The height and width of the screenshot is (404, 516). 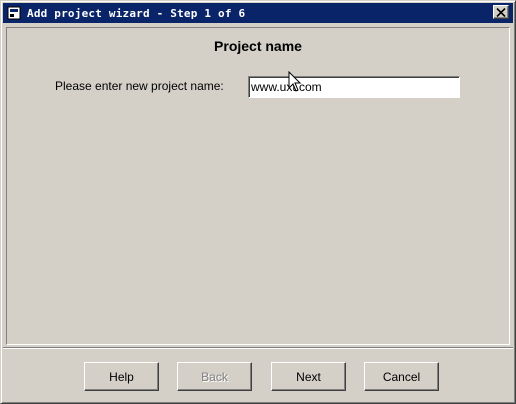 I want to click on title-bar: Add project wizard - Step 1 of 6, so click(x=258, y=13).